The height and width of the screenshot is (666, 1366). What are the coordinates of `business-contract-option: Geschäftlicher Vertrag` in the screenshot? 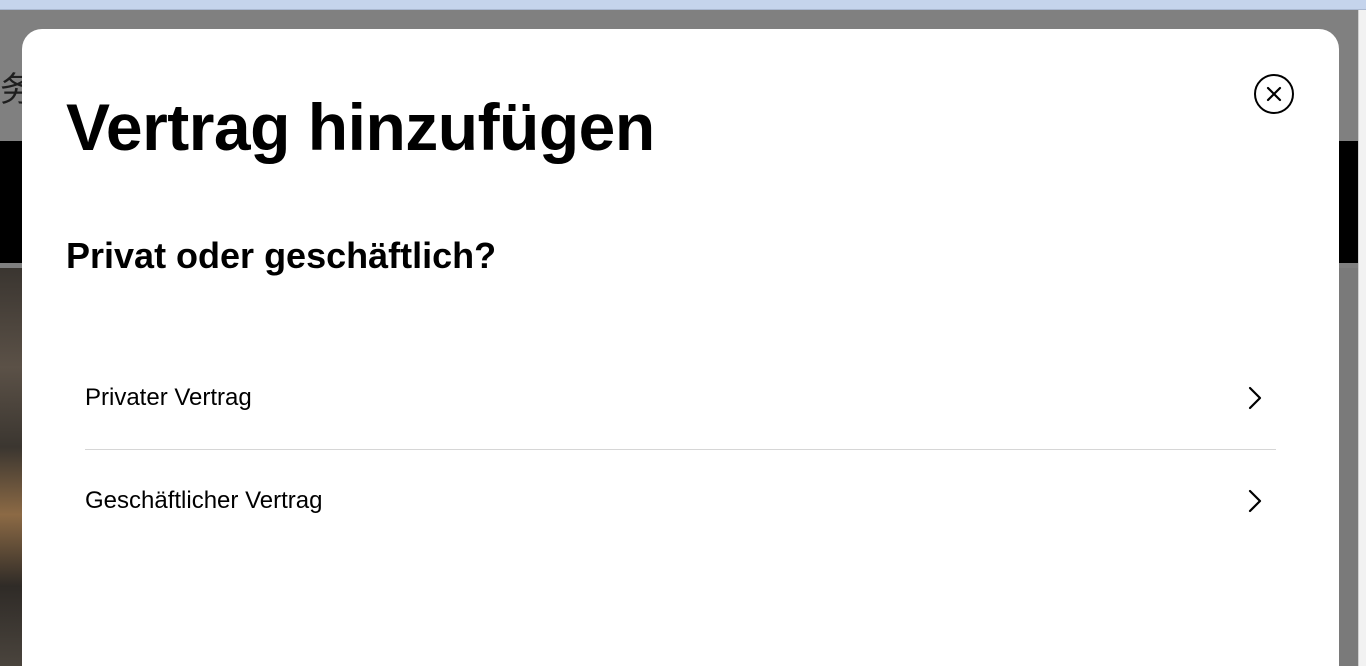 It's located at (680, 500).